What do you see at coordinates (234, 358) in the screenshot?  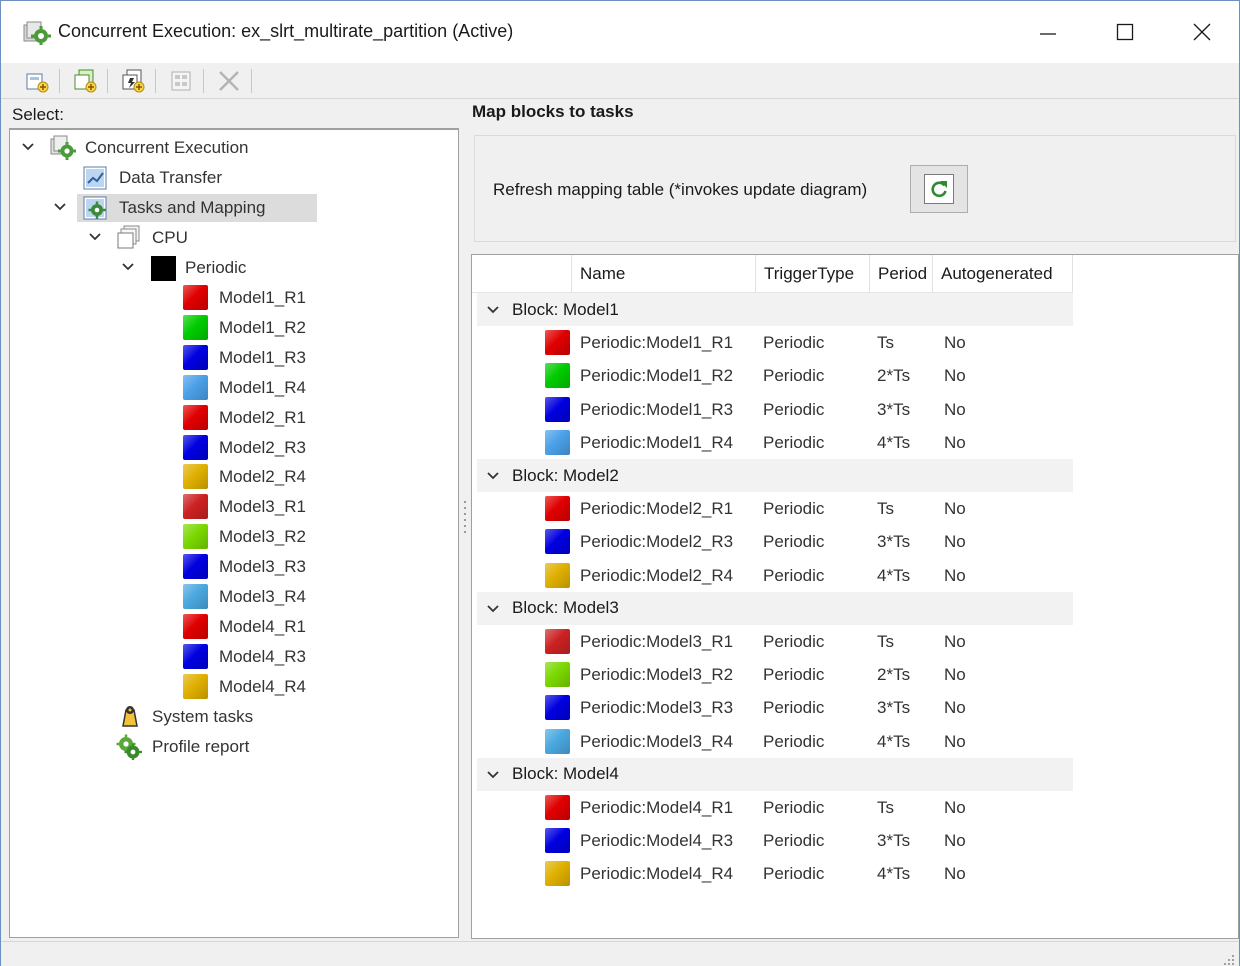 I see `tree-item-model1-r3: Model1_R3` at bounding box center [234, 358].